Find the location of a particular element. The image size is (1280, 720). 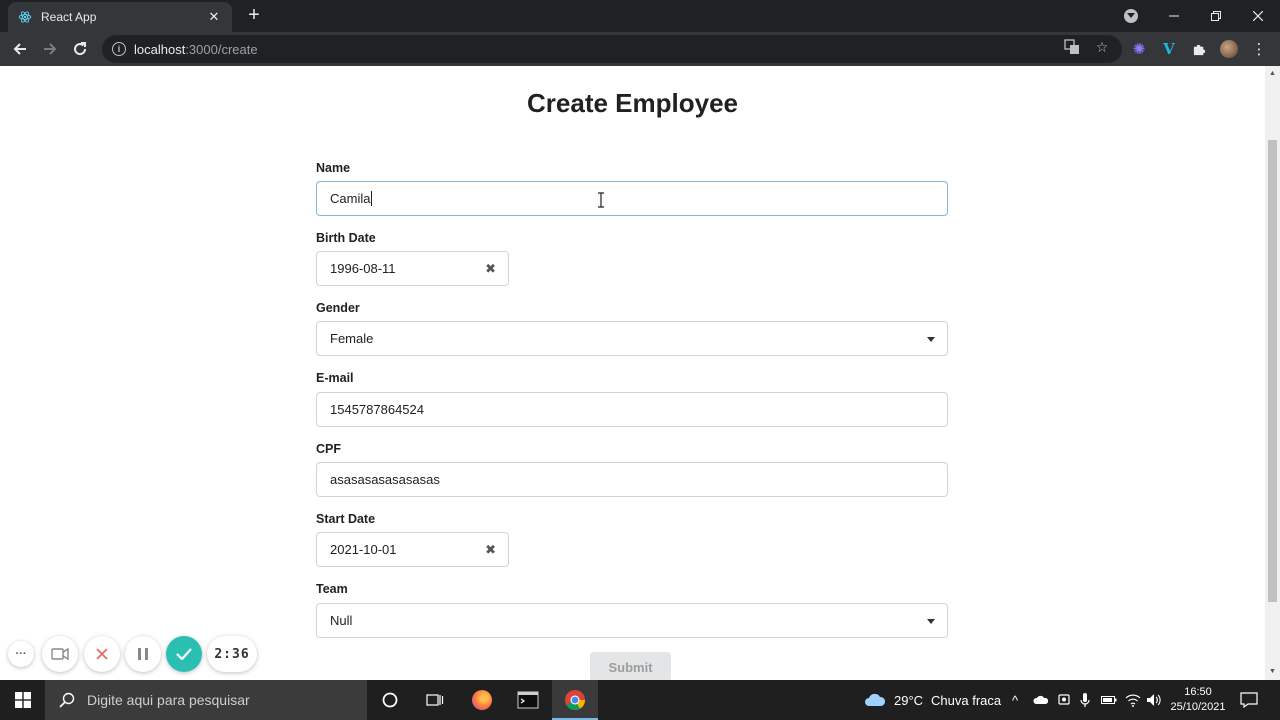

recorder-pause-button is located at coordinates (143, 654).